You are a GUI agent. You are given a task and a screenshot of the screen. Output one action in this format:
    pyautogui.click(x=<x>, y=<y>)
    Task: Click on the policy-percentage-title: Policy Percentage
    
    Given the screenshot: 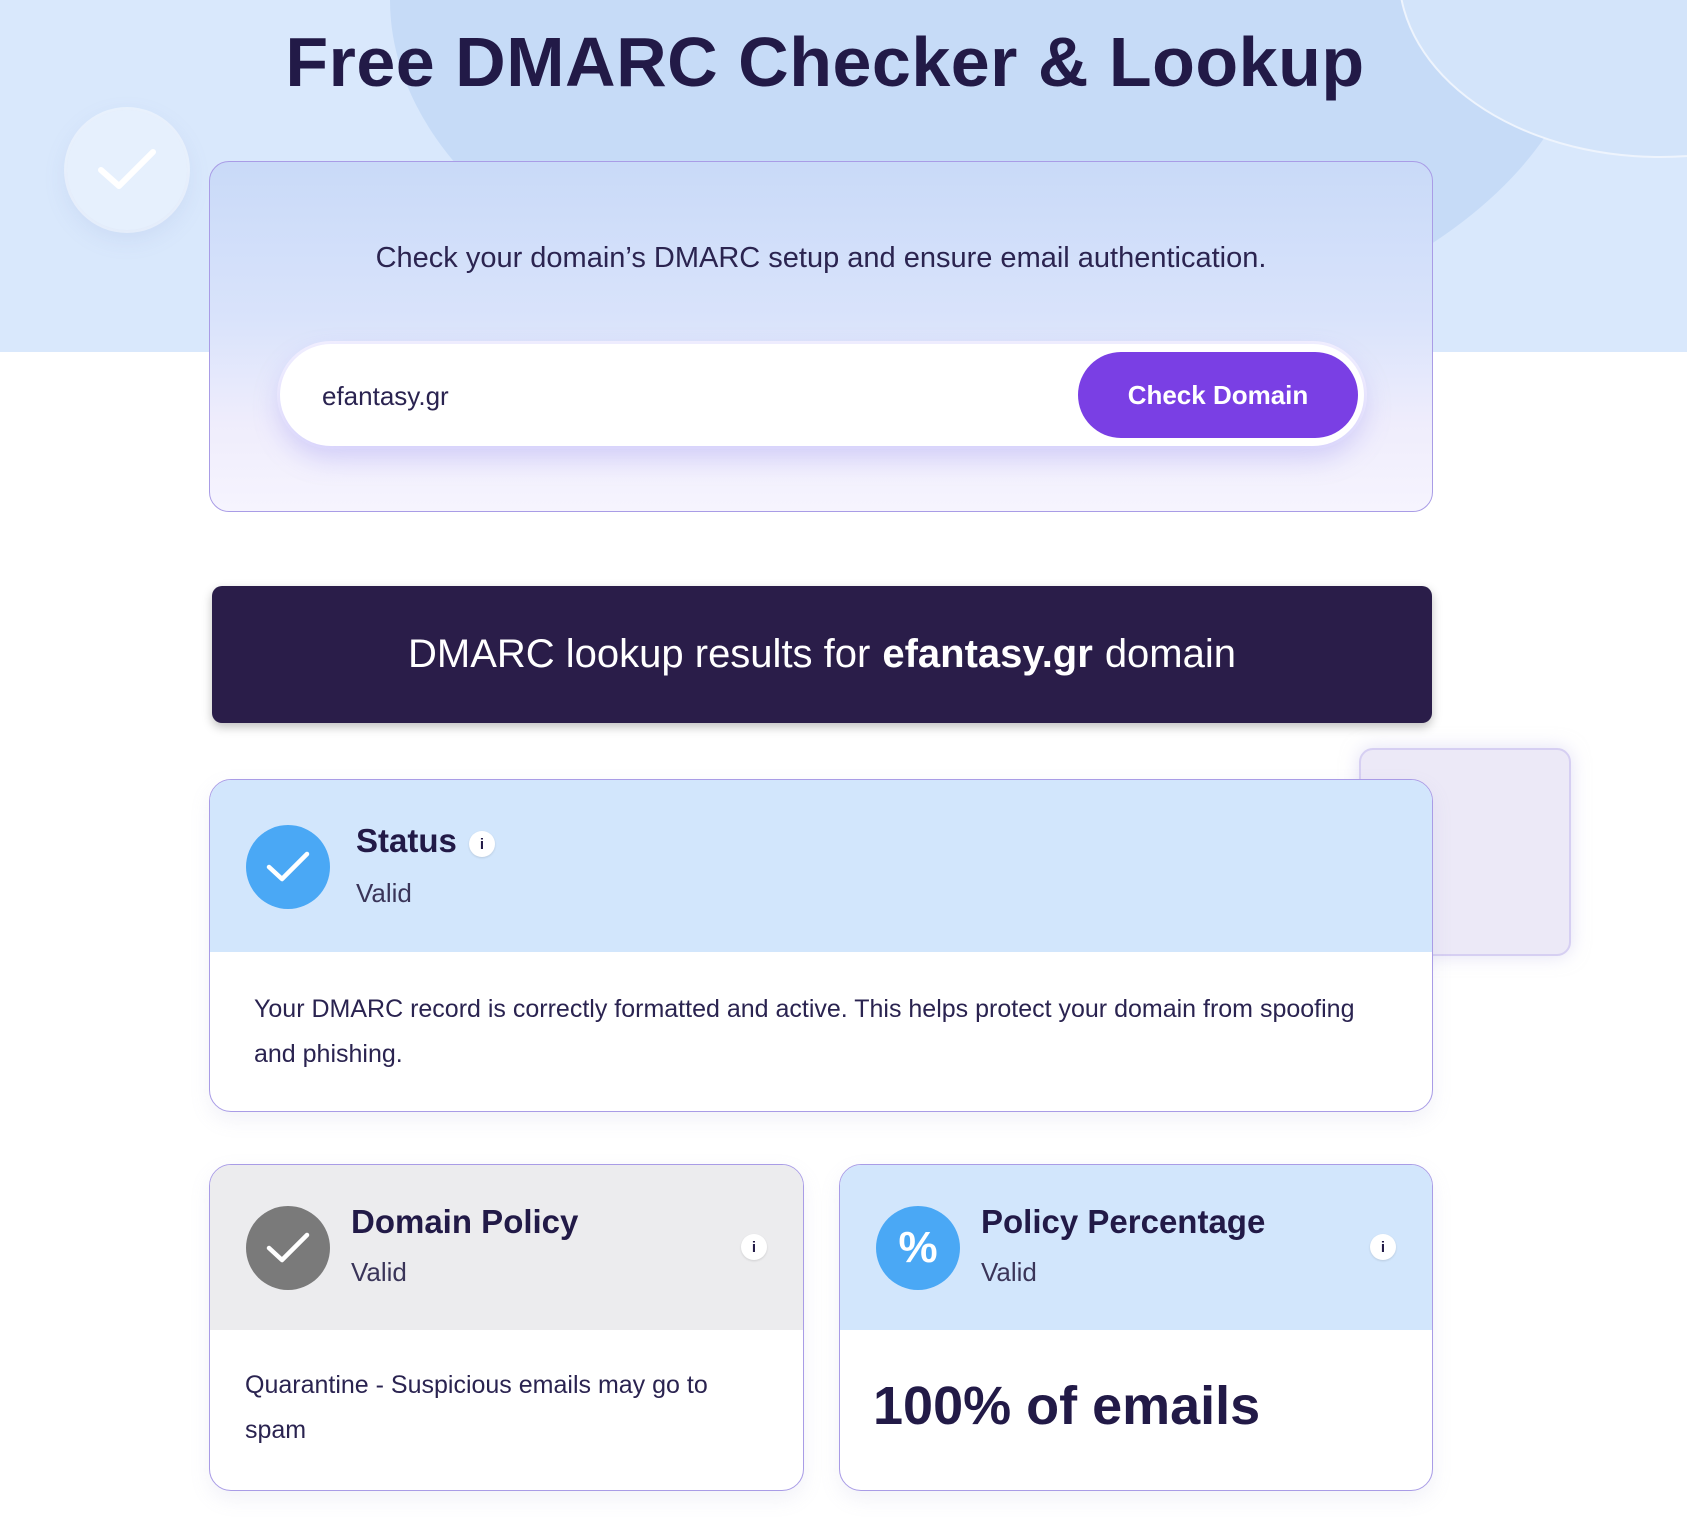 What is the action you would take?
    pyautogui.click(x=1123, y=1221)
    